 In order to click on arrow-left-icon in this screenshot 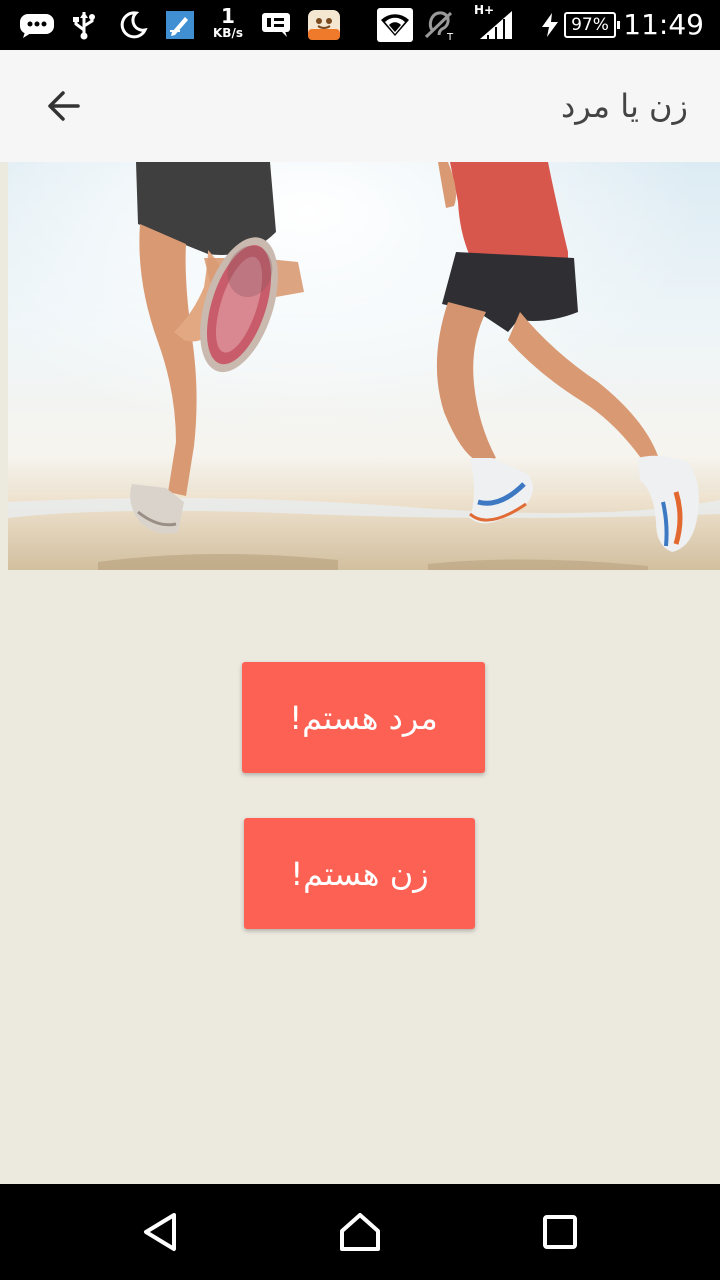, I will do `click(64, 106)`.